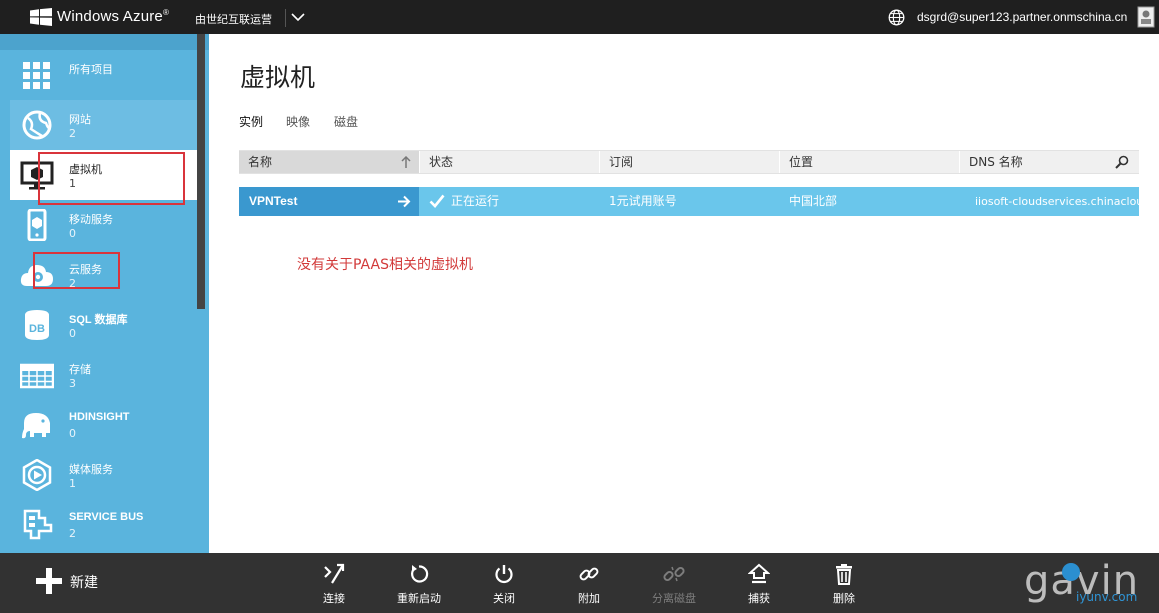  Describe the element at coordinates (404, 201) in the screenshot. I see `arrow-right-icon` at that location.